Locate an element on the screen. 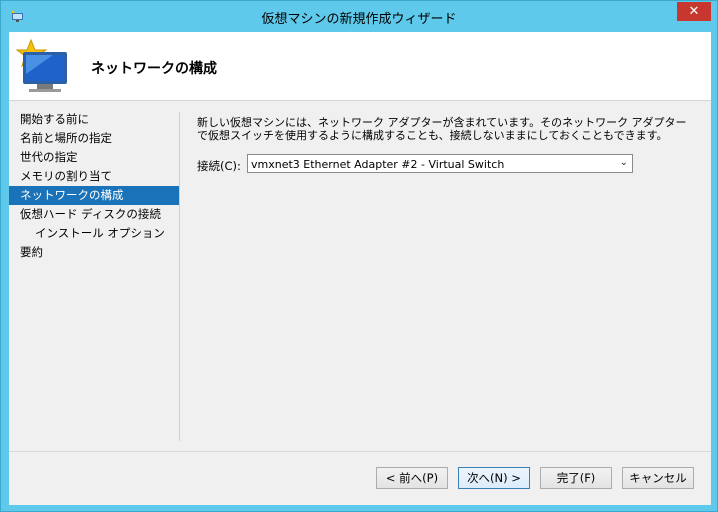 Image resolution: width=718 pixels, height=512 pixels. nav-item-generation: 世代の指定 is located at coordinates (94, 157).